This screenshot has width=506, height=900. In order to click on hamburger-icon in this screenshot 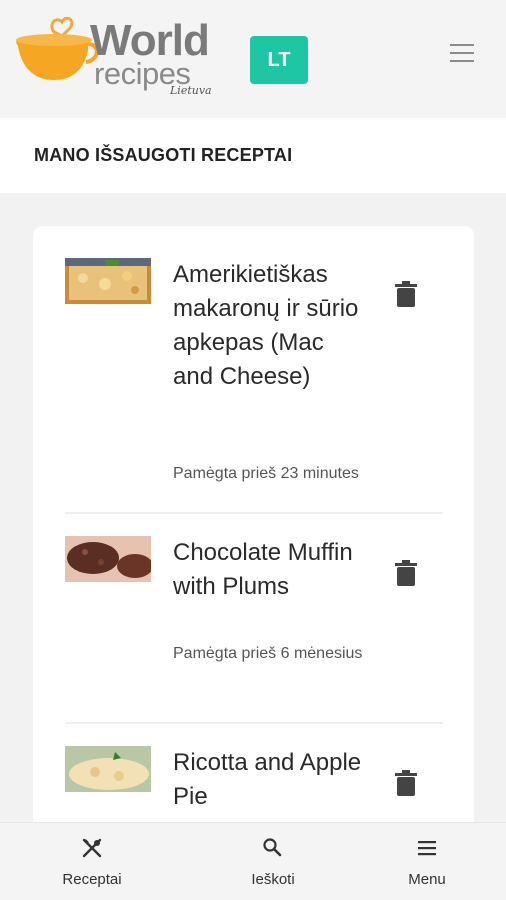, I will do `click(463, 53)`.